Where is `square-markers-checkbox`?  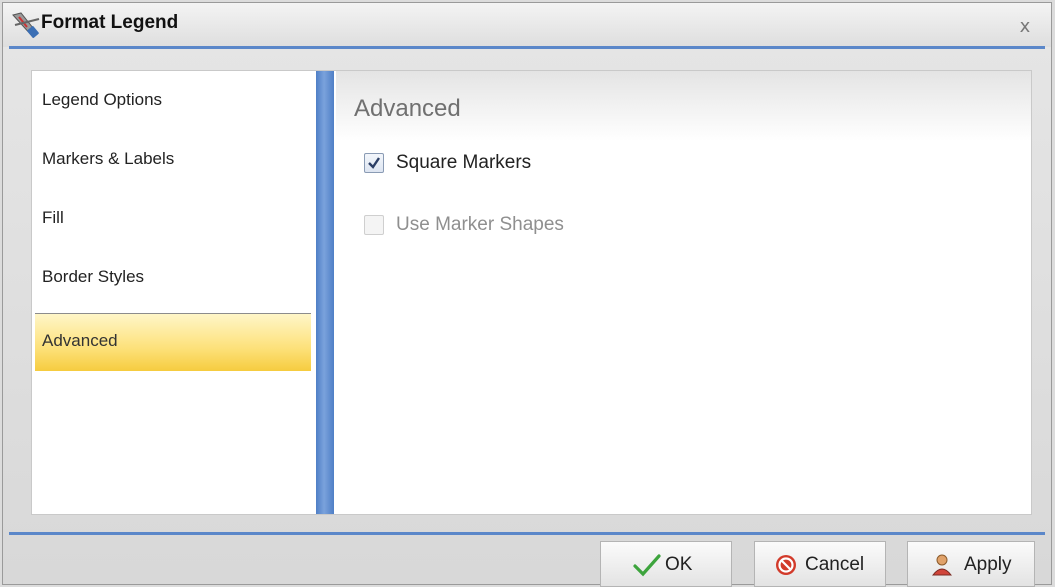 square-markers-checkbox is located at coordinates (374, 163).